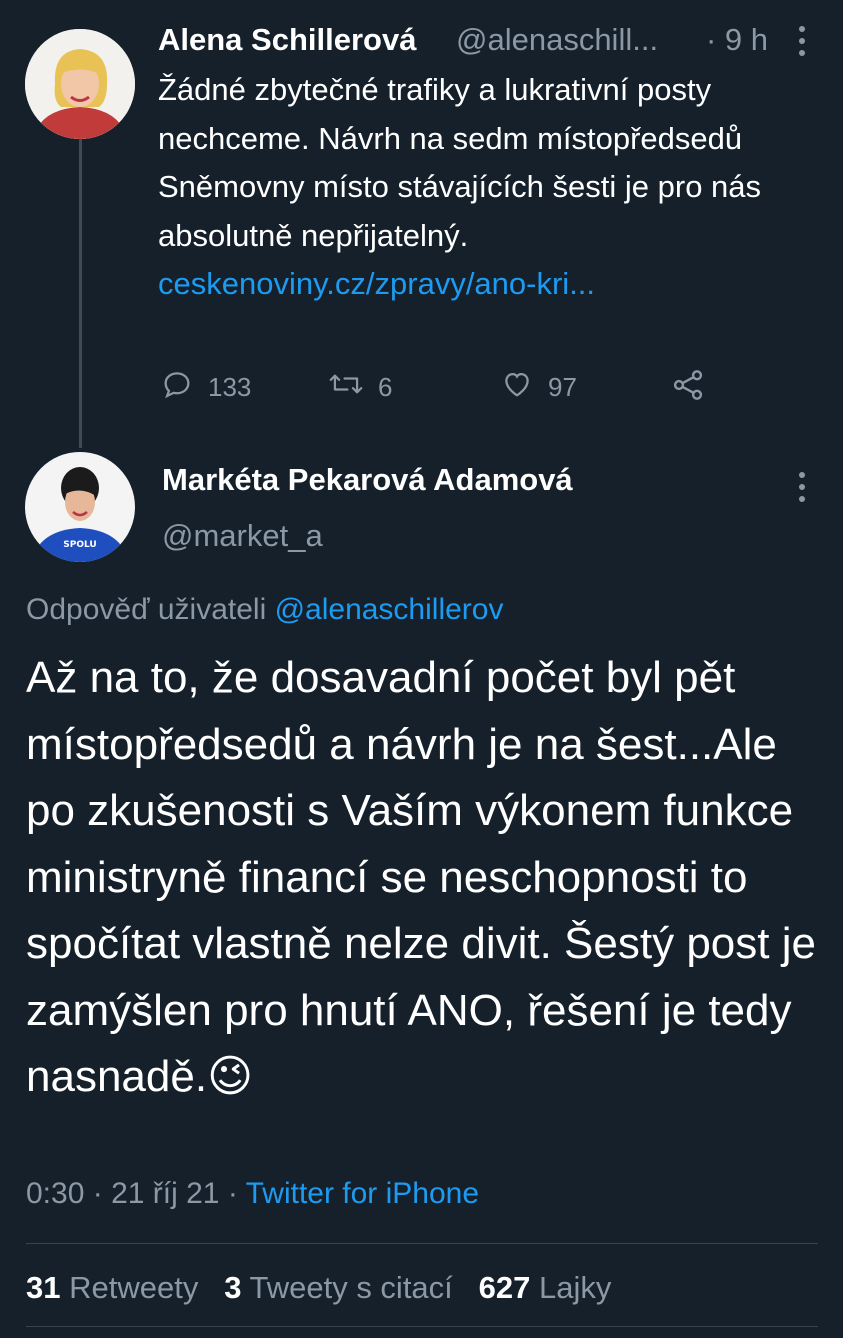 The width and height of the screenshot is (843, 1338). Describe the element at coordinates (55, 1193) in the screenshot. I see `tweet-time: 0:30` at that location.